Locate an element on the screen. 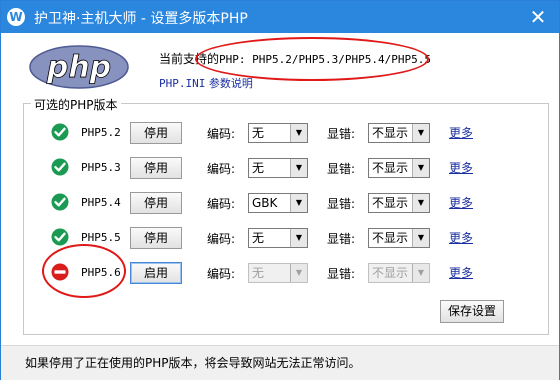 Image resolution: width=560 pixels, height=380 pixels. annotation-circle-php56 is located at coordinates (84, 271).